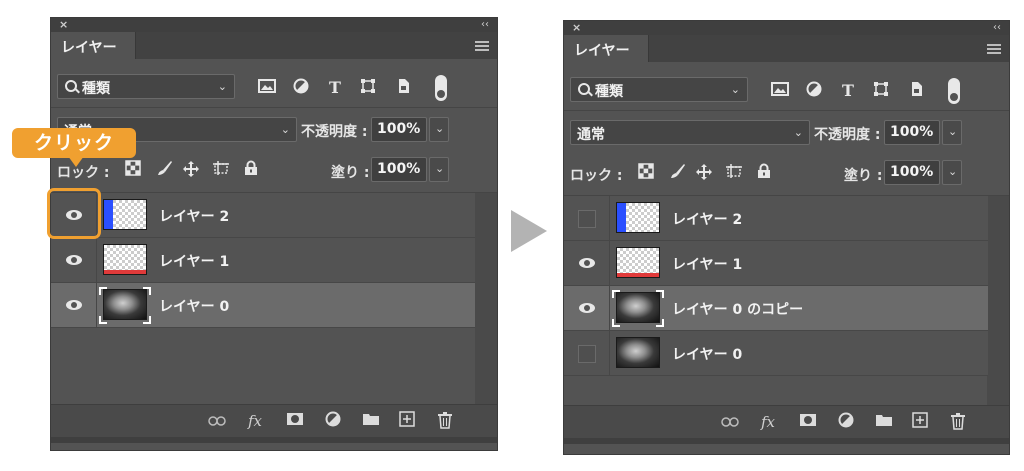 The height and width of the screenshot is (471, 1024). Describe the element at coordinates (786, 28) in the screenshot. I see `panel-title-bar: × ‹‹` at that location.